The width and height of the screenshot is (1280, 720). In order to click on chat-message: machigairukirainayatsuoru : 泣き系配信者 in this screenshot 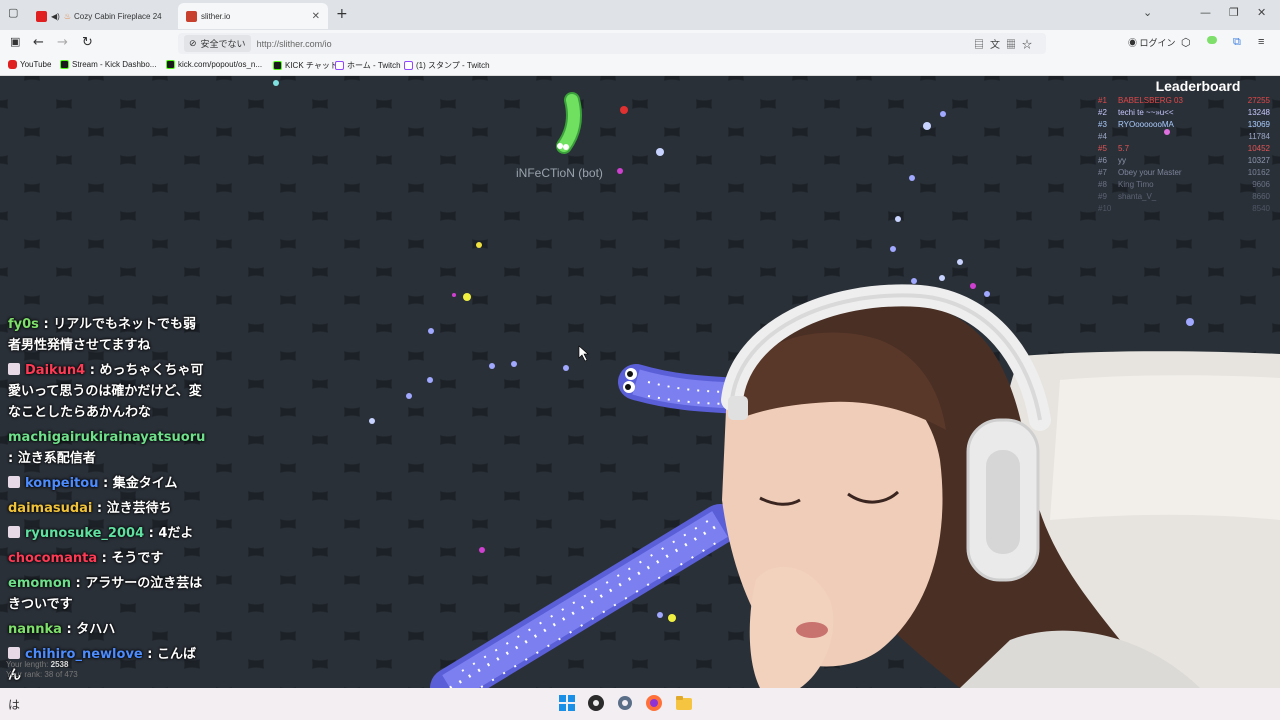, I will do `click(108, 448)`.